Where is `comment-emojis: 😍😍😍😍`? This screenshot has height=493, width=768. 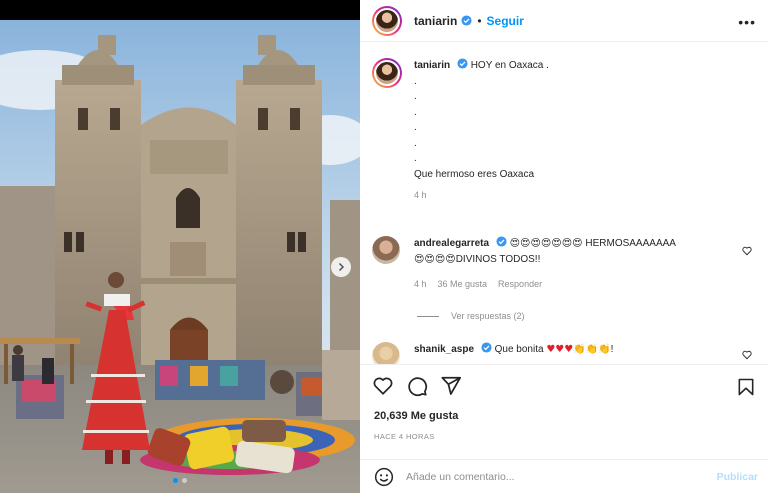
comment-emojis: 😍😍😍😍 is located at coordinates (435, 259).